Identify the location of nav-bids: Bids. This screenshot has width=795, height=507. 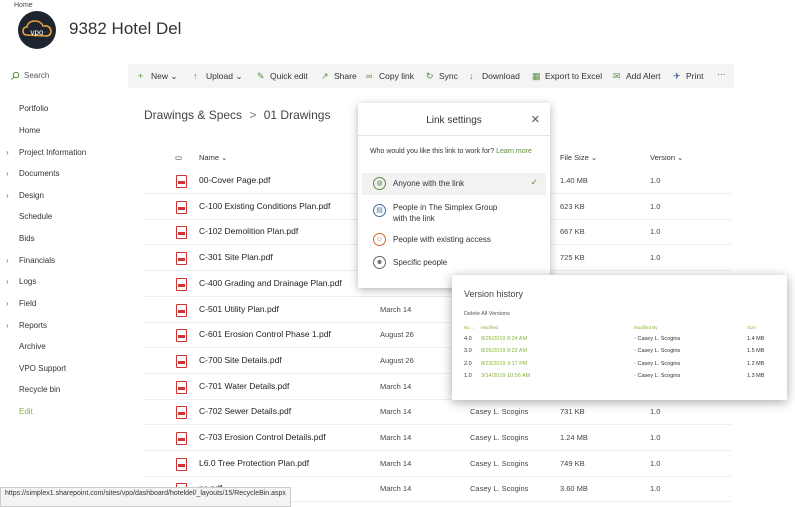
(27, 238).